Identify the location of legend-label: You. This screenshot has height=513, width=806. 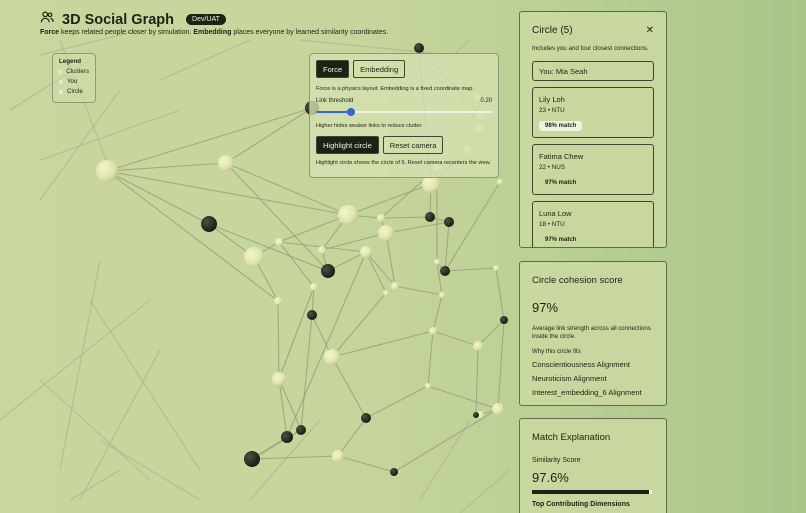
(72, 81).